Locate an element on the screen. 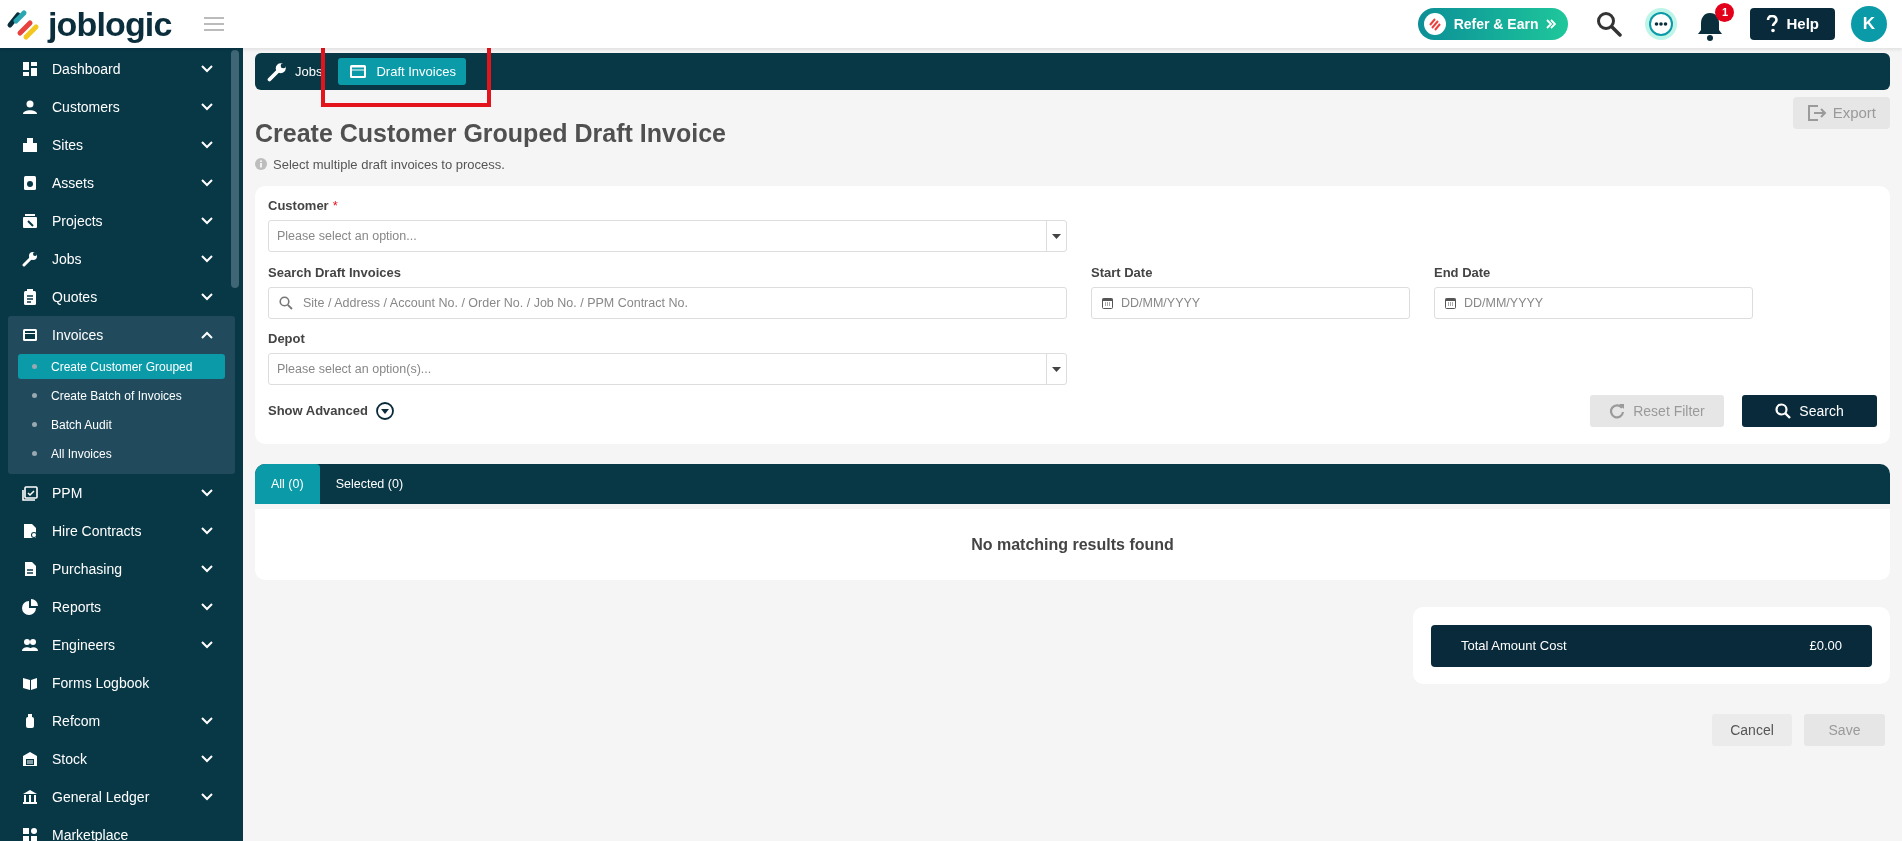  field-label: Customer is located at coordinates (298, 206).